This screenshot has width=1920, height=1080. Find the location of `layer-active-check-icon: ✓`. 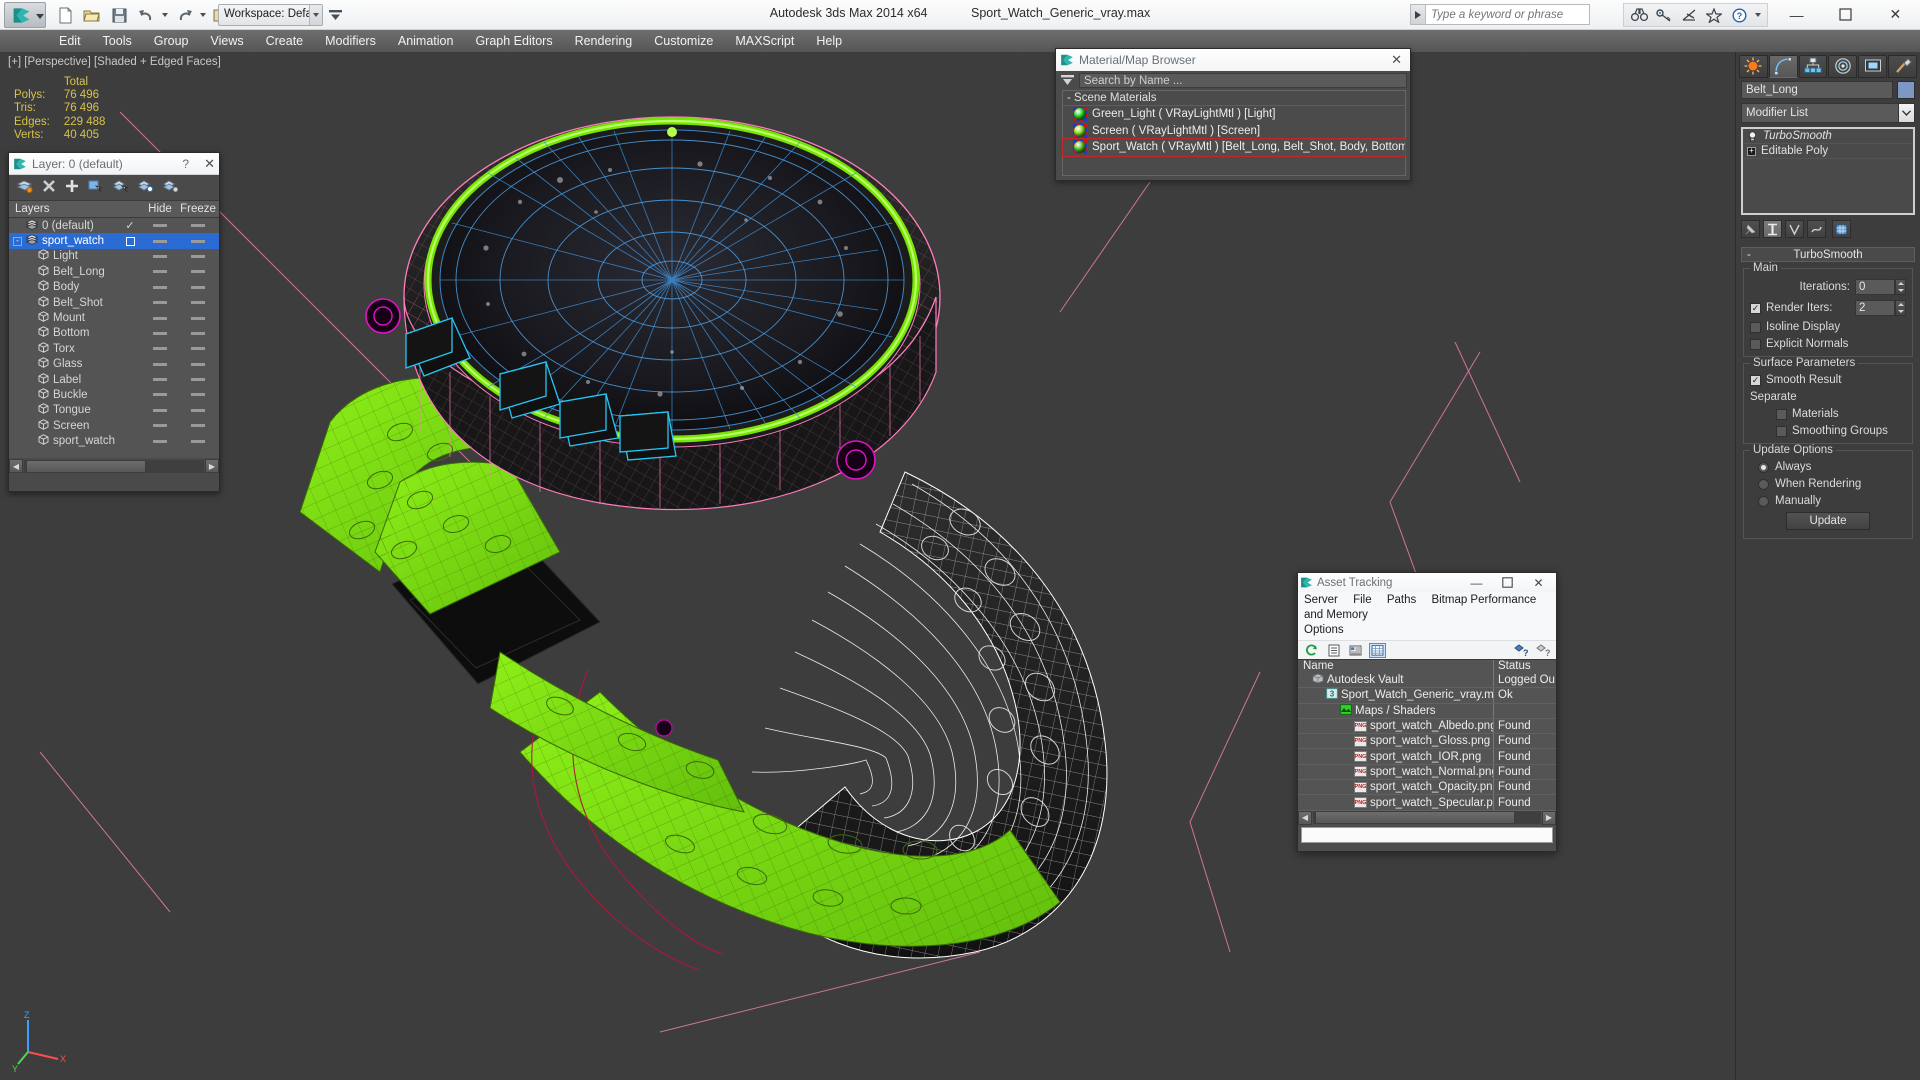

layer-active-check-icon: ✓ is located at coordinates (129, 225).